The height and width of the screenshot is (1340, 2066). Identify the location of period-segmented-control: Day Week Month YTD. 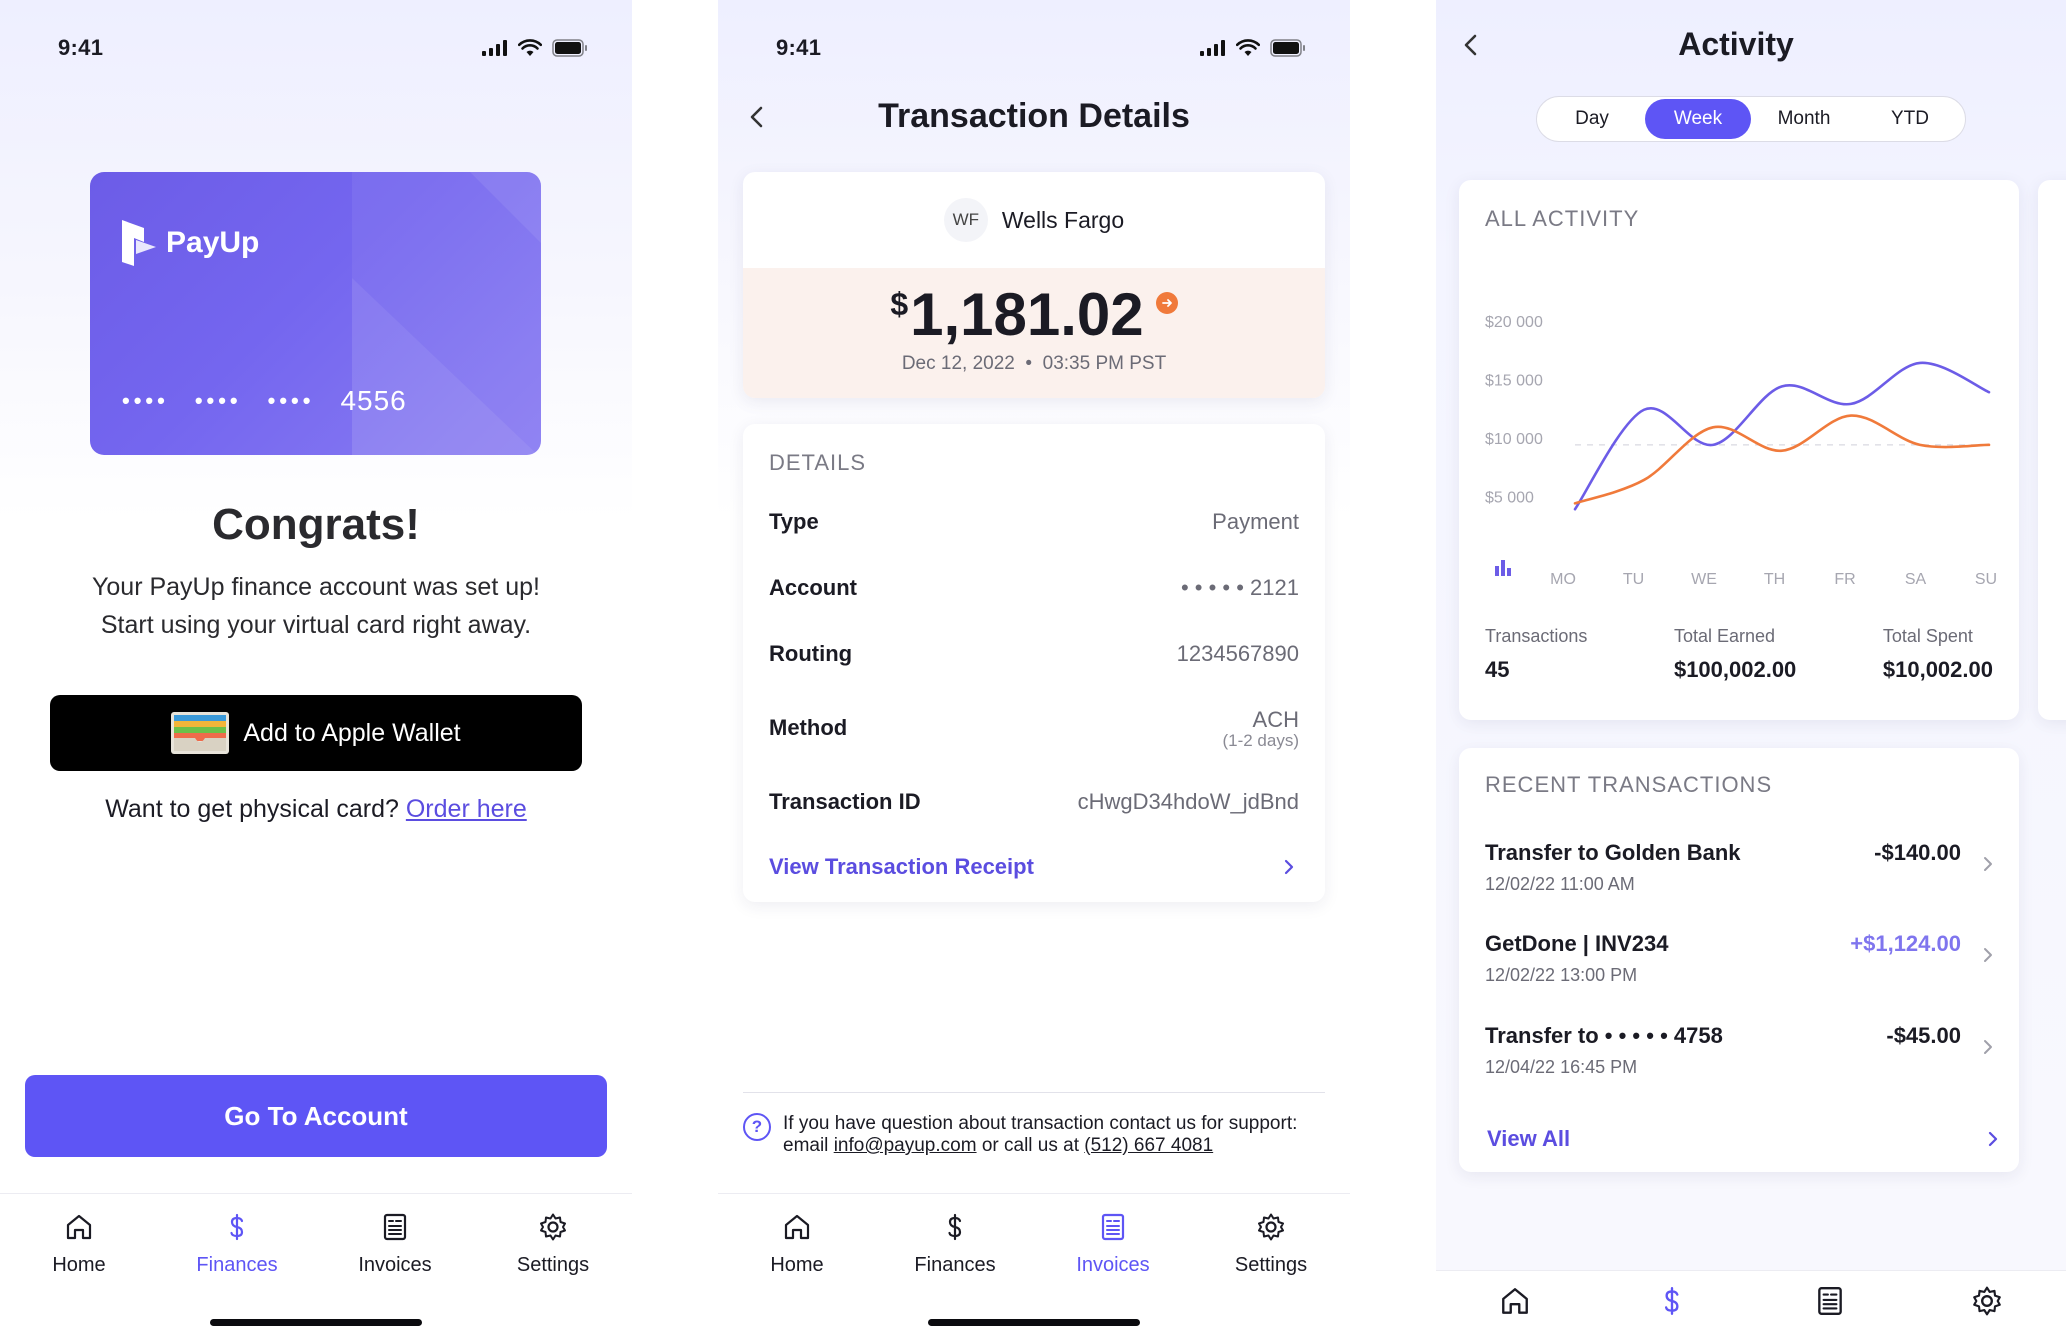
(1751, 119).